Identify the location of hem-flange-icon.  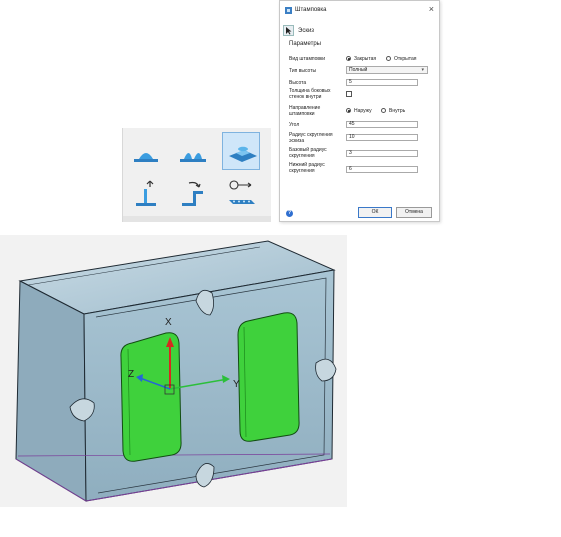
(146, 193).